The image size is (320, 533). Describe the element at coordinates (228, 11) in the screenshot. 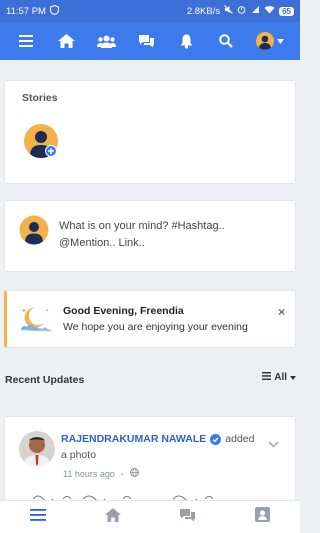

I see `mute-icon` at that location.